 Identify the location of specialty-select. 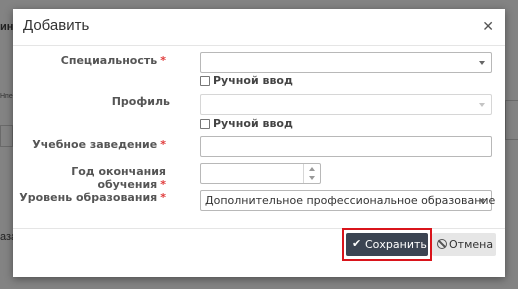
(346, 62).